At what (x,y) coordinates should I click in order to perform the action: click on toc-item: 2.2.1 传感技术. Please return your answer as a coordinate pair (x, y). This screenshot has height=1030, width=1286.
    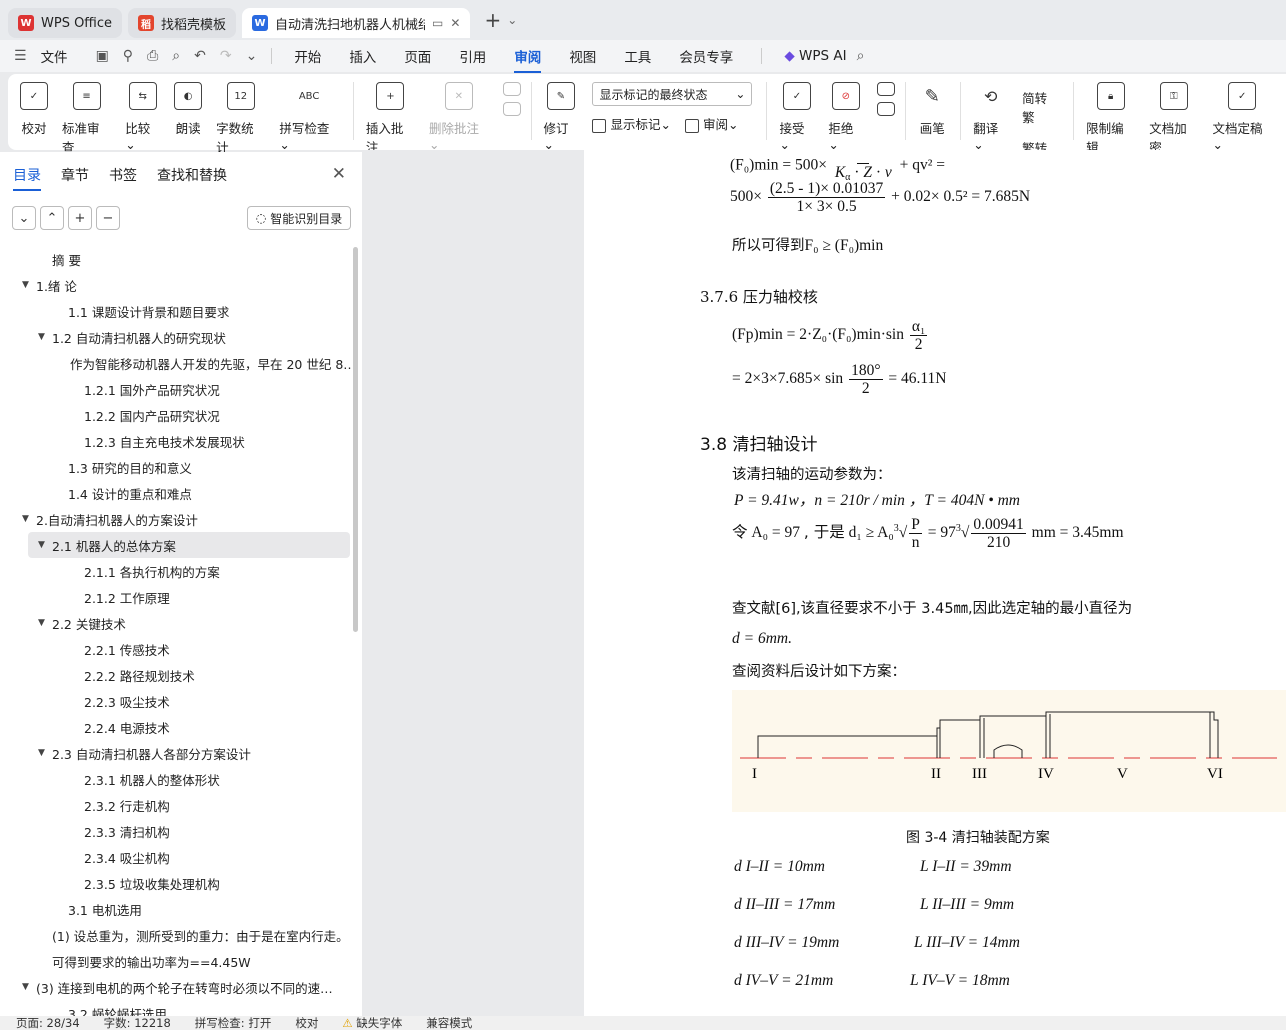
    Looking at the image, I should click on (176, 649).